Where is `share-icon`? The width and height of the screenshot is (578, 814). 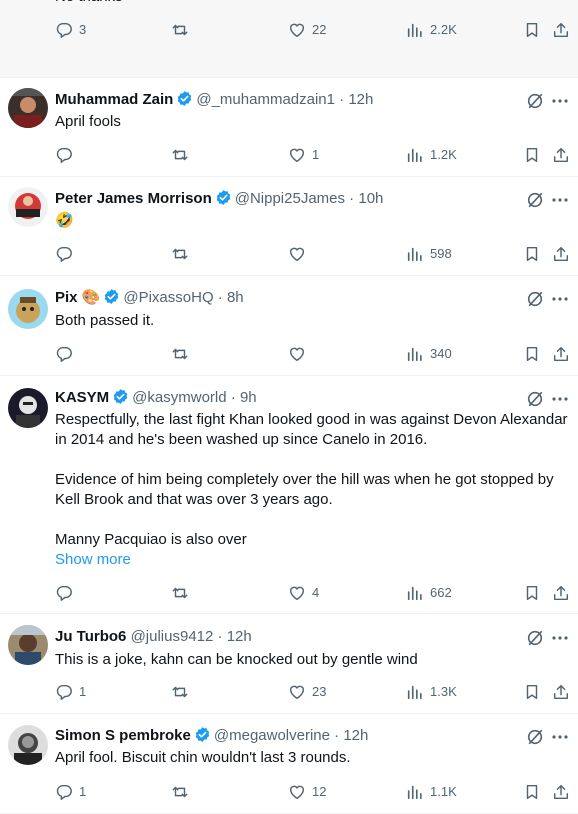 share-icon is located at coordinates (561, 354).